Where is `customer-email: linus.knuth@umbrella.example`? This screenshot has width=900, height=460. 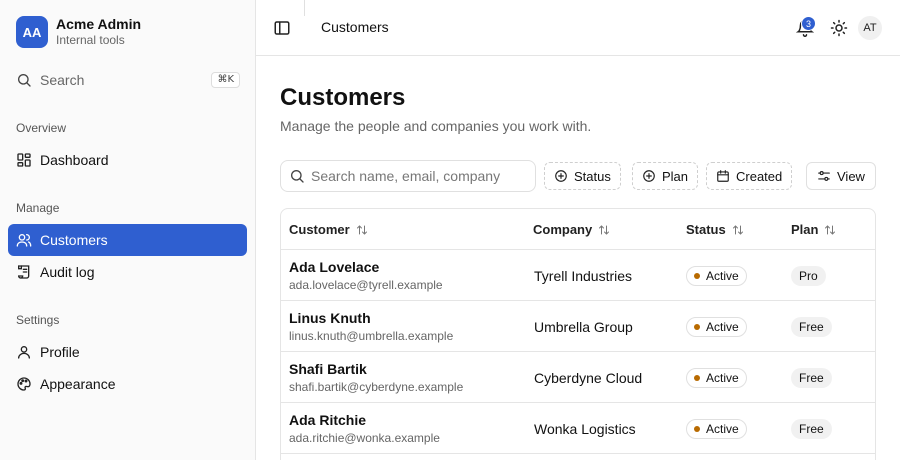 customer-email: linus.knuth@umbrella.example is located at coordinates (371, 336).